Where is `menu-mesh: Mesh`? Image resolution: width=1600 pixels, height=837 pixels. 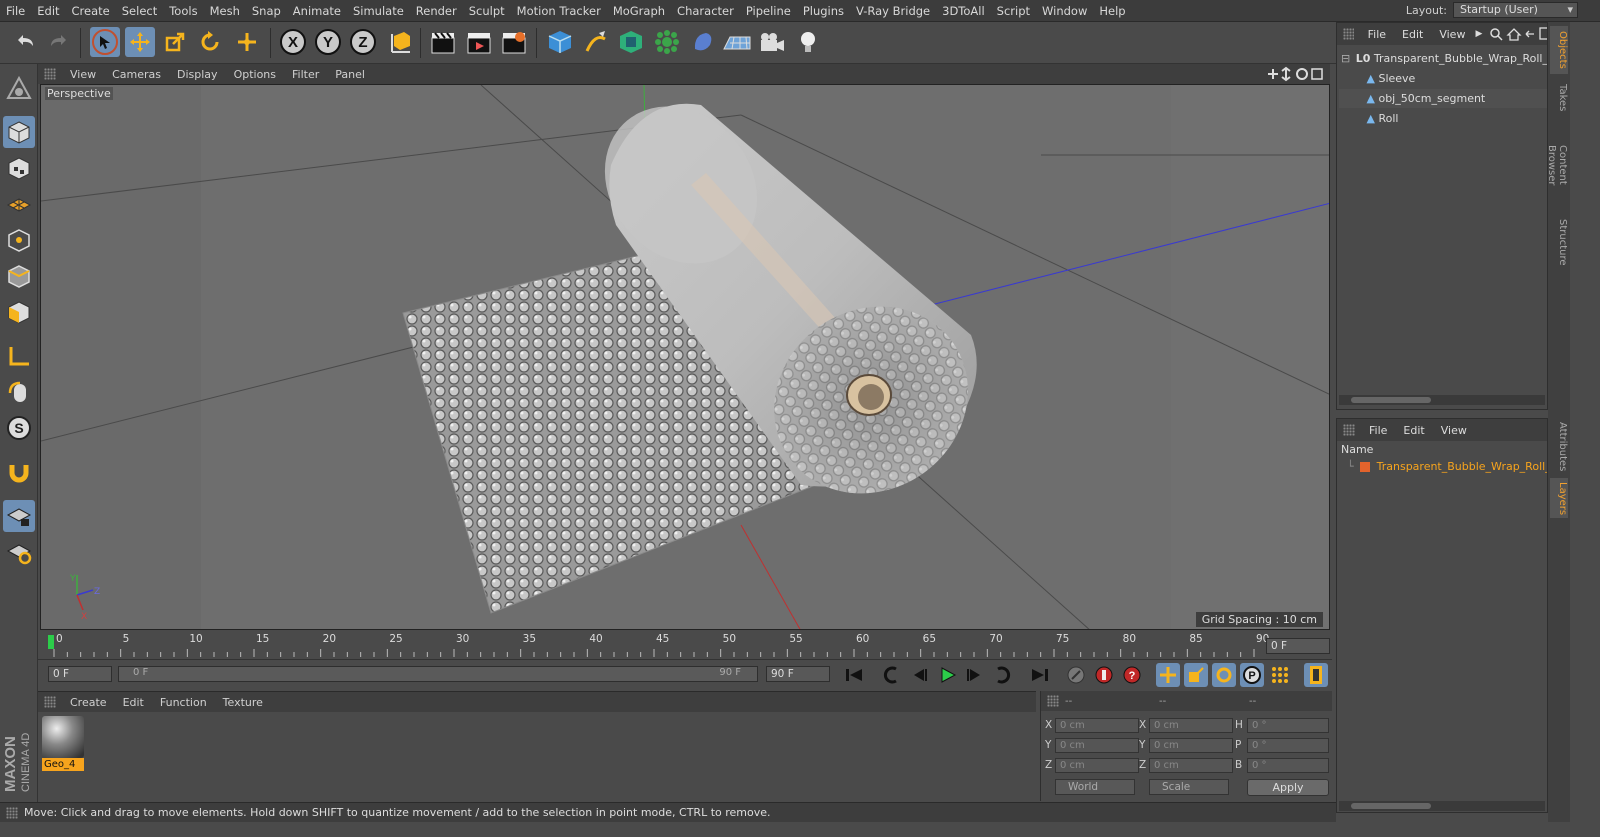 menu-mesh: Mesh is located at coordinates (225, 11).